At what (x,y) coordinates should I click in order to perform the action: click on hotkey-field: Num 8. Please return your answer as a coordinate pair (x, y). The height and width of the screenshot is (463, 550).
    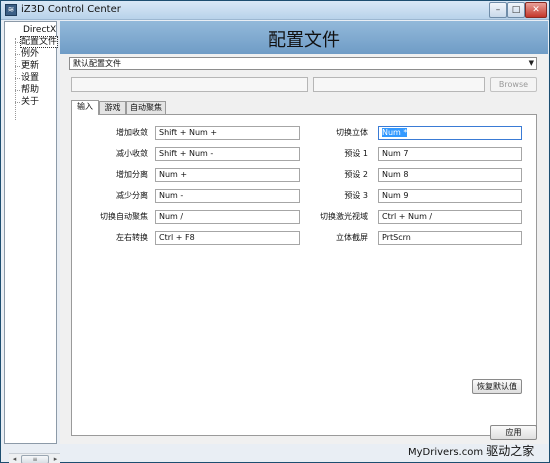
    Looking at the image, I should click on (450, 175).